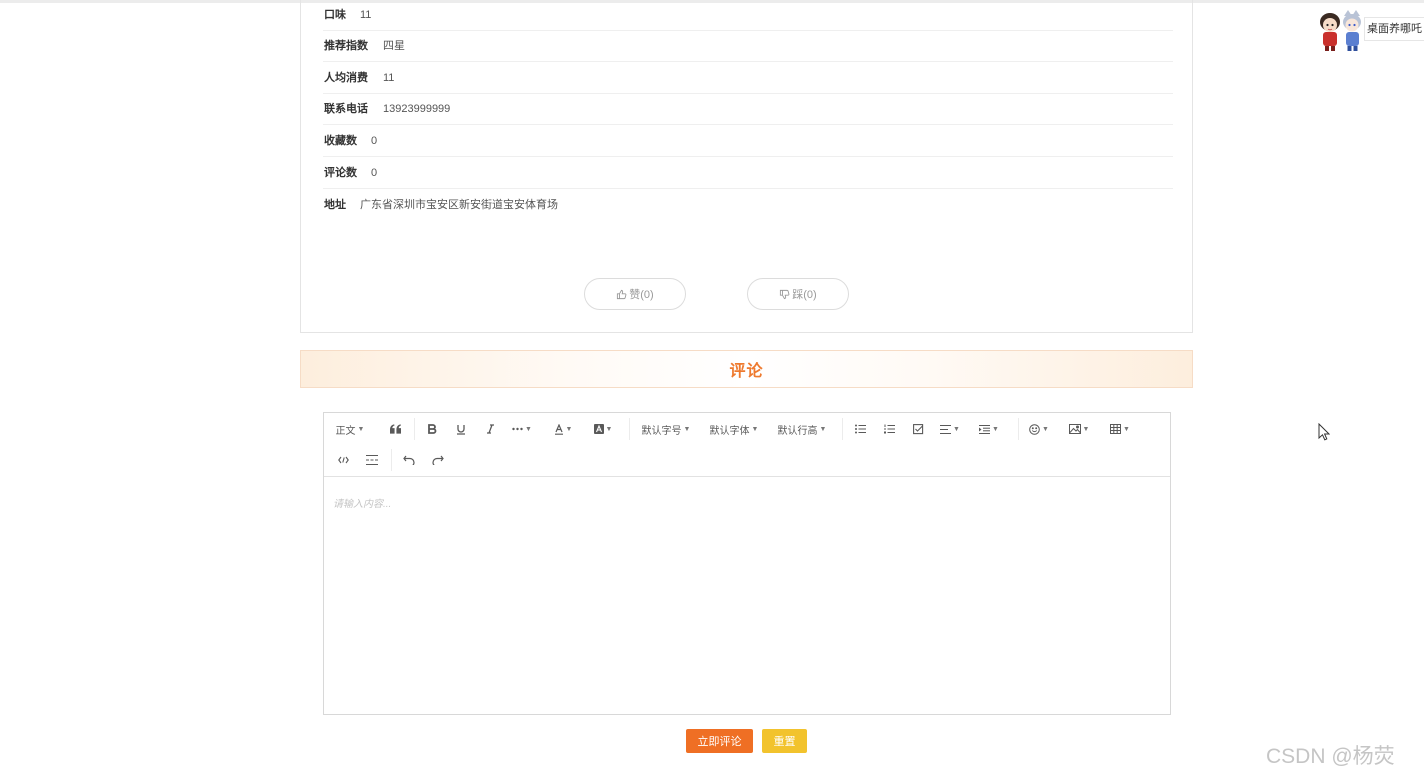 The height and width of the screenshot is (781, 1424). I want to click on background-color-icon, so click(598, 429).